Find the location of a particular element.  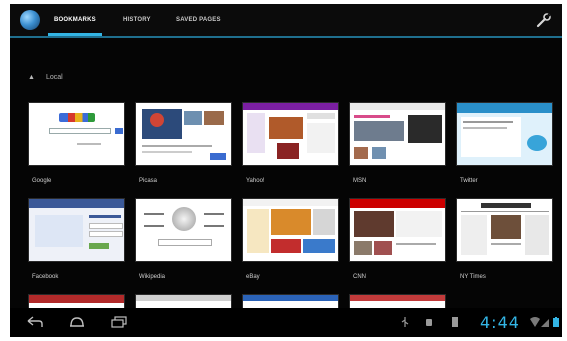

wifi-icon is located at coordinates (535, 322).